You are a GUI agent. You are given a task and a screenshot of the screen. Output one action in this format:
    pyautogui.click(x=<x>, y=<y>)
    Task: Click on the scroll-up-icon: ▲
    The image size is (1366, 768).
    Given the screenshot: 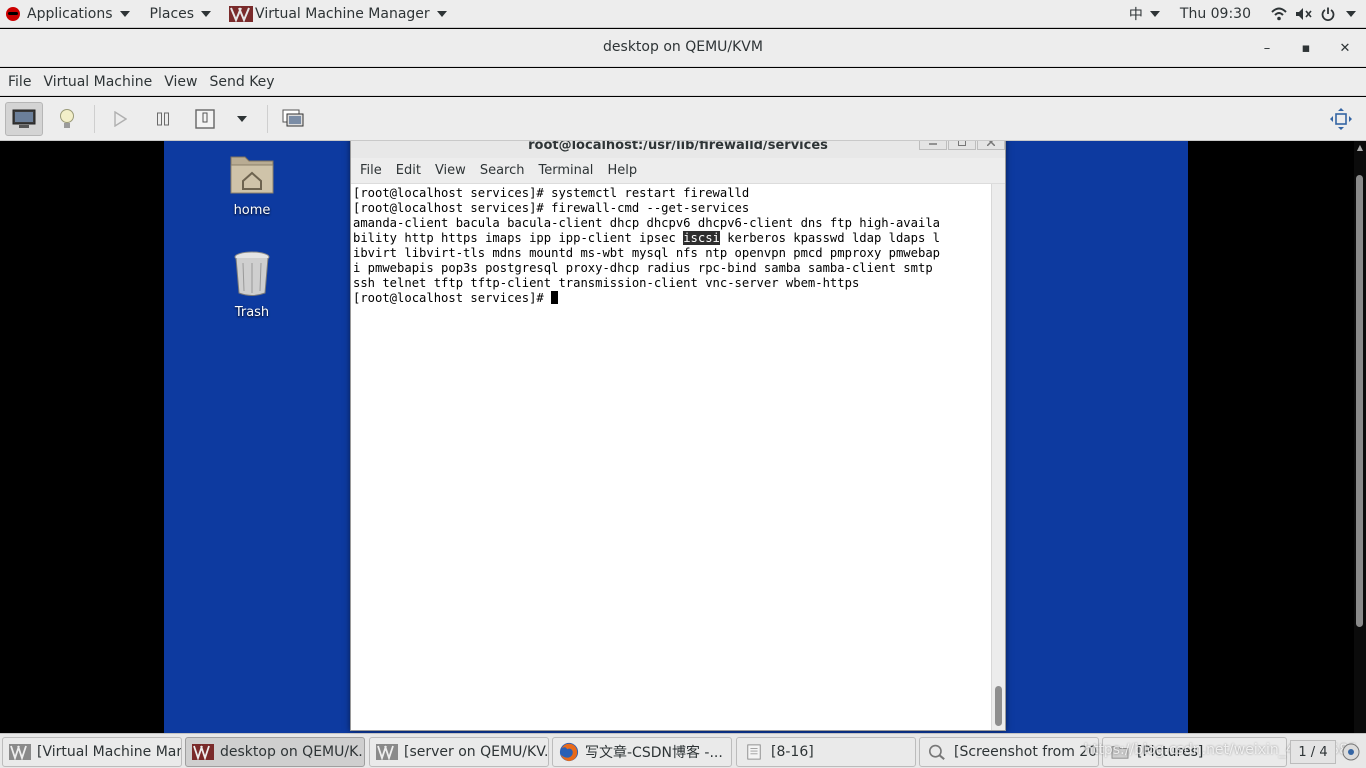 What is the action you would take?
    pyautogui.click(x=1360, y=148)
    